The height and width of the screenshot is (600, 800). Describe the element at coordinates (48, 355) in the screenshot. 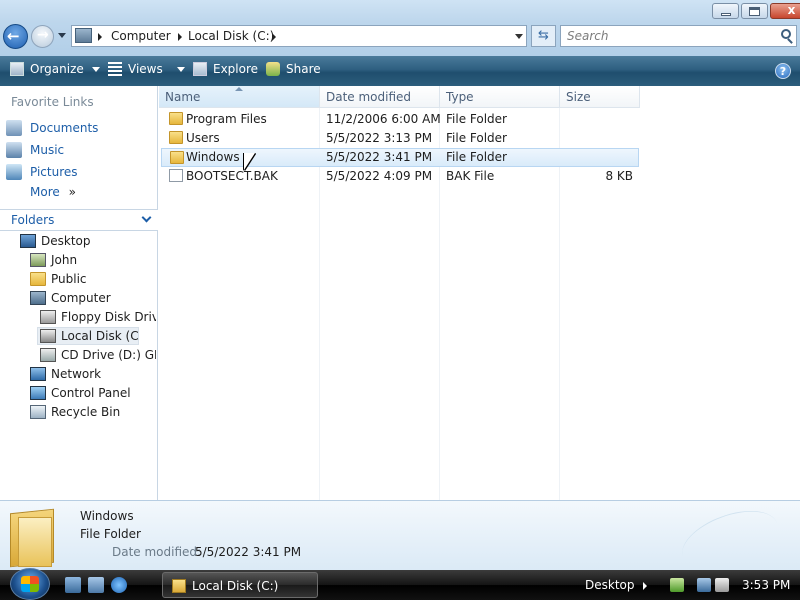

I see `cd-drive-icon` at that location.